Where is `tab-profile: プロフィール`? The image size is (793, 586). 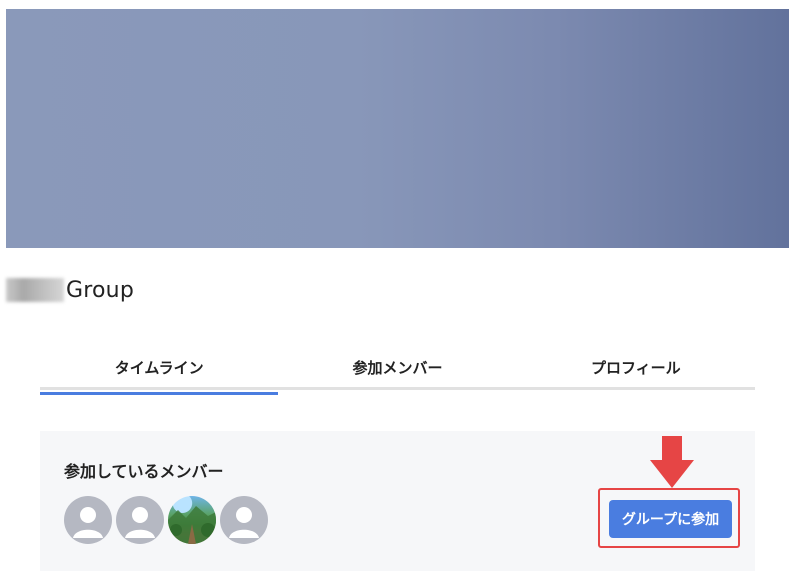 tab-profile: プロフィール is located at coordinates (636, 372).